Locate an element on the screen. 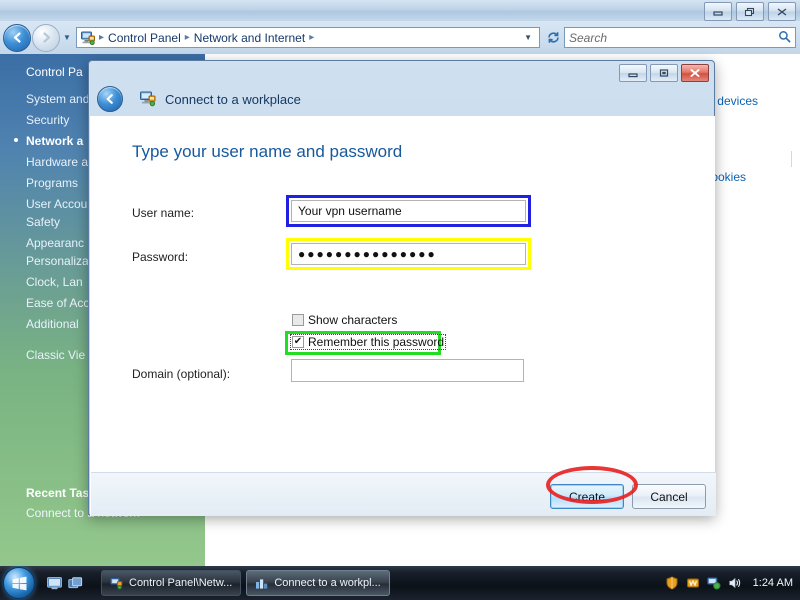 This screenshot has height=600, width=800. dialog-restore-button is located at coordinates (664, 73).